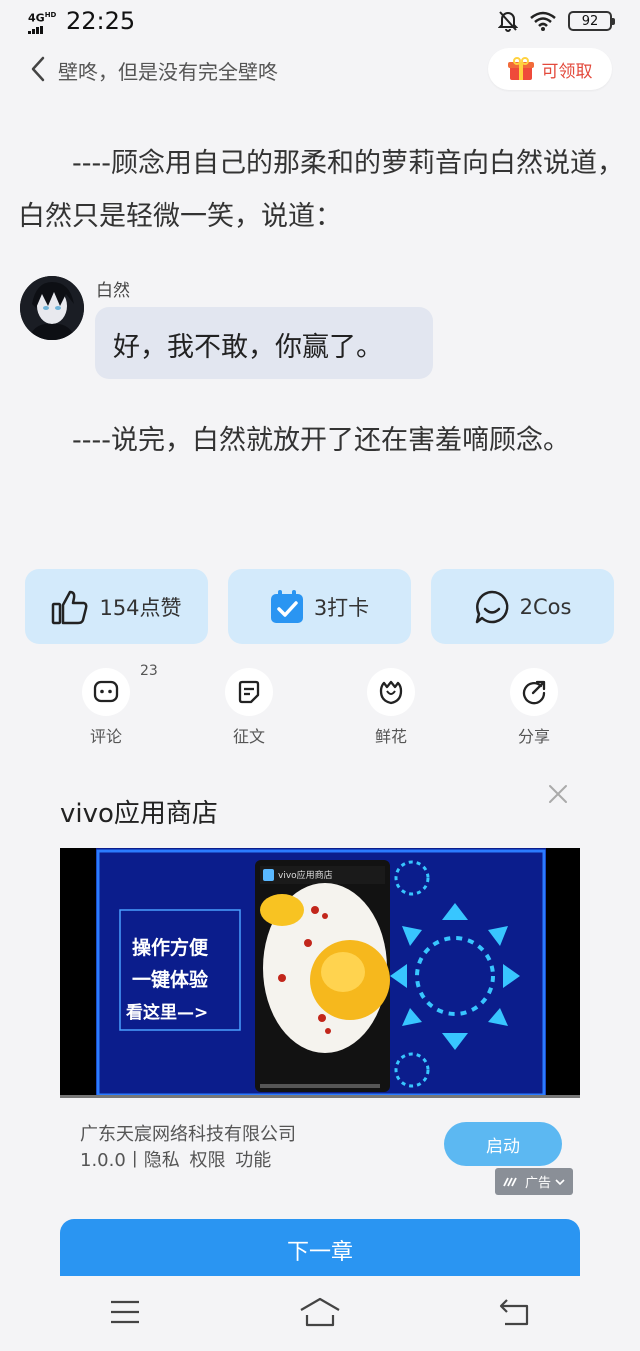  Describe the element at coordinates (106, 691) in the screenshot. I see `comment-icon` at that location.